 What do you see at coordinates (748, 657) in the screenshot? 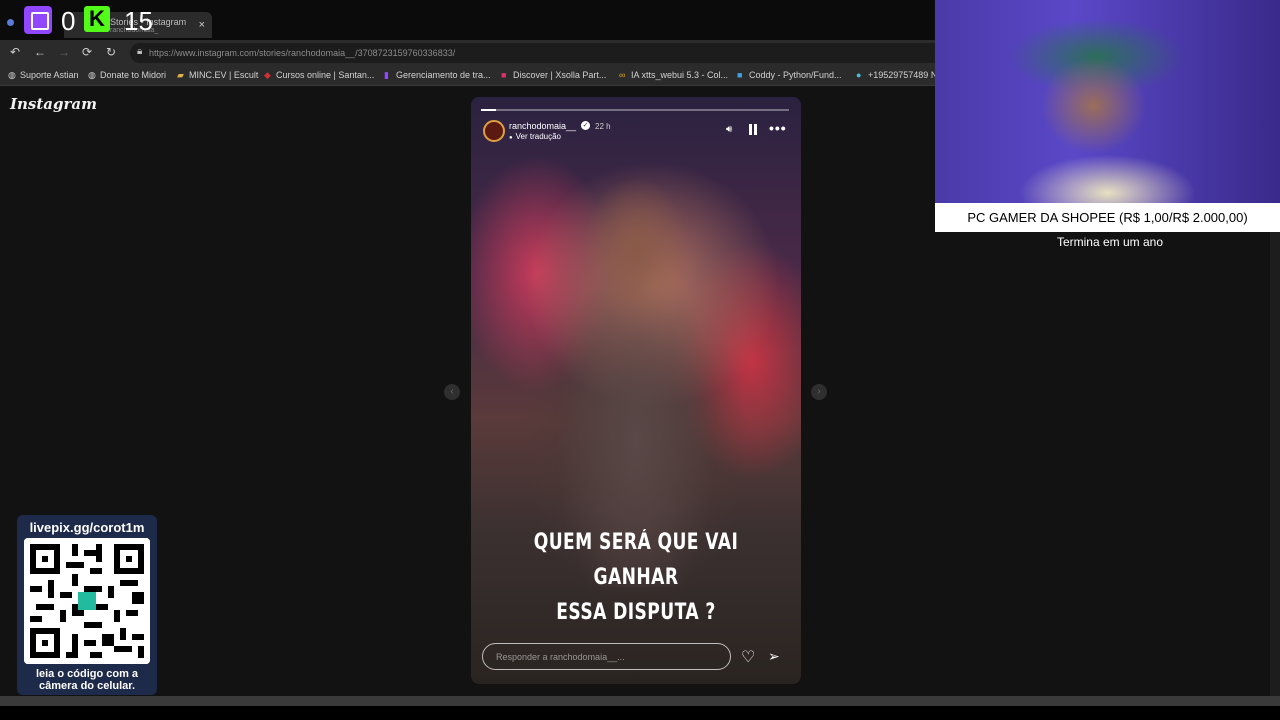
I see `like-heart-icon: ♡` at bounding box center [748, 657].